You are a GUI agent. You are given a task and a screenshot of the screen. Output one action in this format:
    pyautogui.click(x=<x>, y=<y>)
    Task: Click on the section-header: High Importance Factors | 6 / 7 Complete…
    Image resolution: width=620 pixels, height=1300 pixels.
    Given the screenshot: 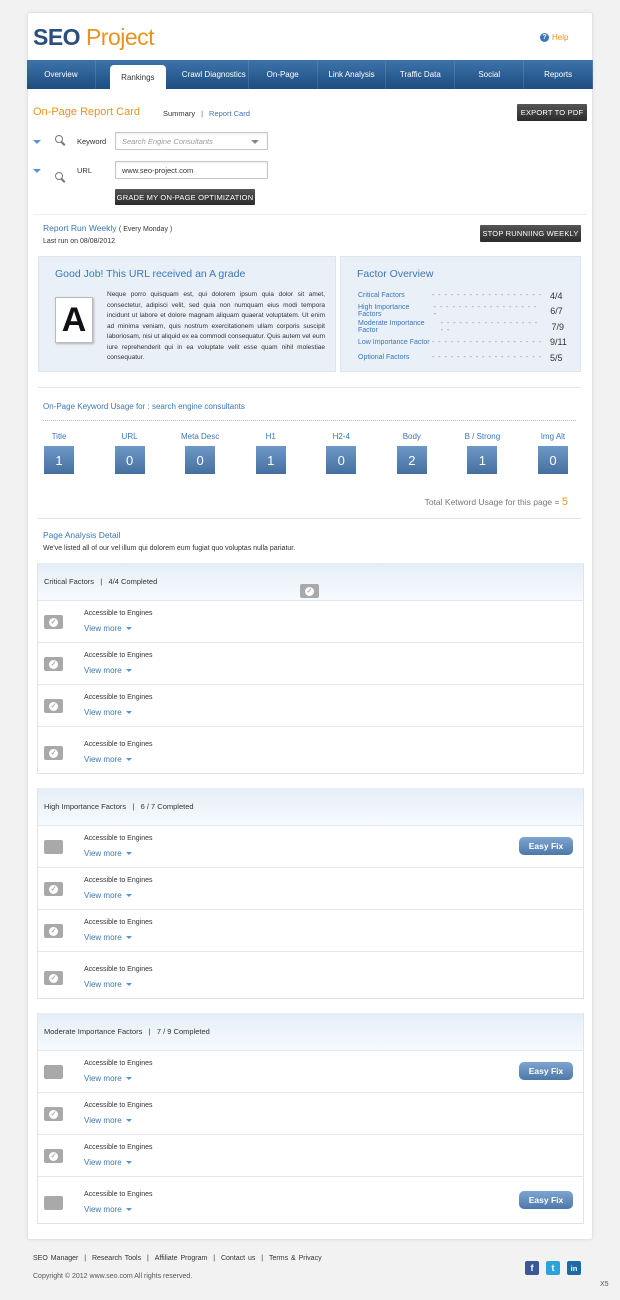 What is the action you would take?
    pyautogui.click(x=310, y=807)
    